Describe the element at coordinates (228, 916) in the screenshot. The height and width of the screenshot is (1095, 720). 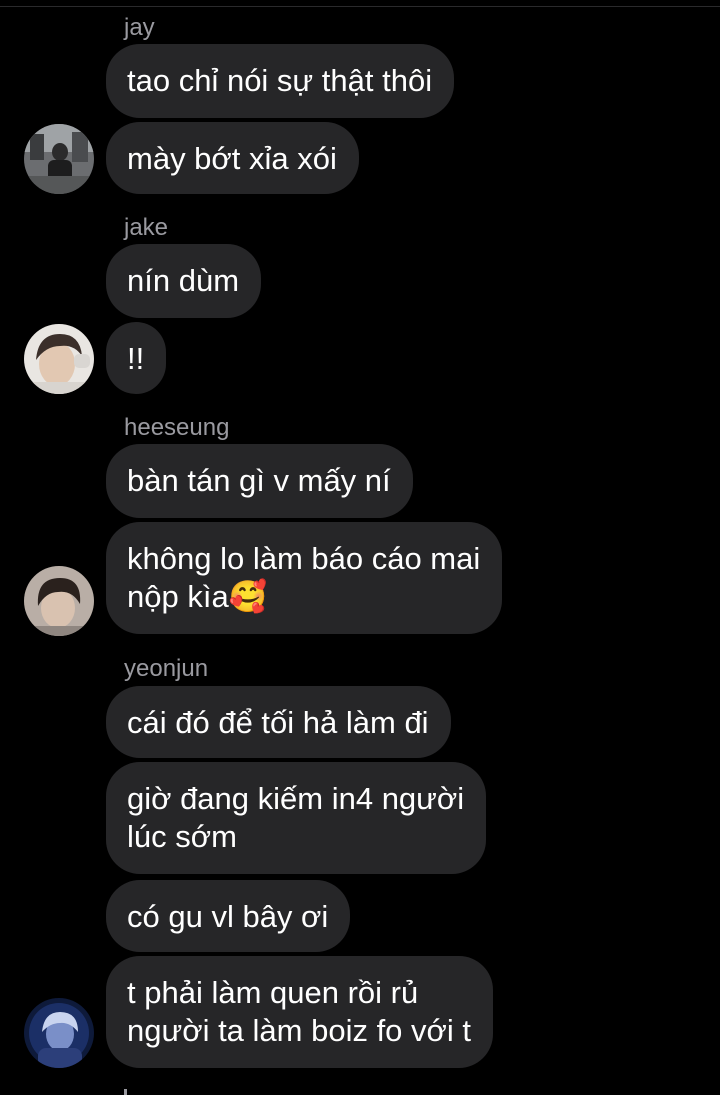
I see `message-bubble: có gu vl bây ơi` at that location.